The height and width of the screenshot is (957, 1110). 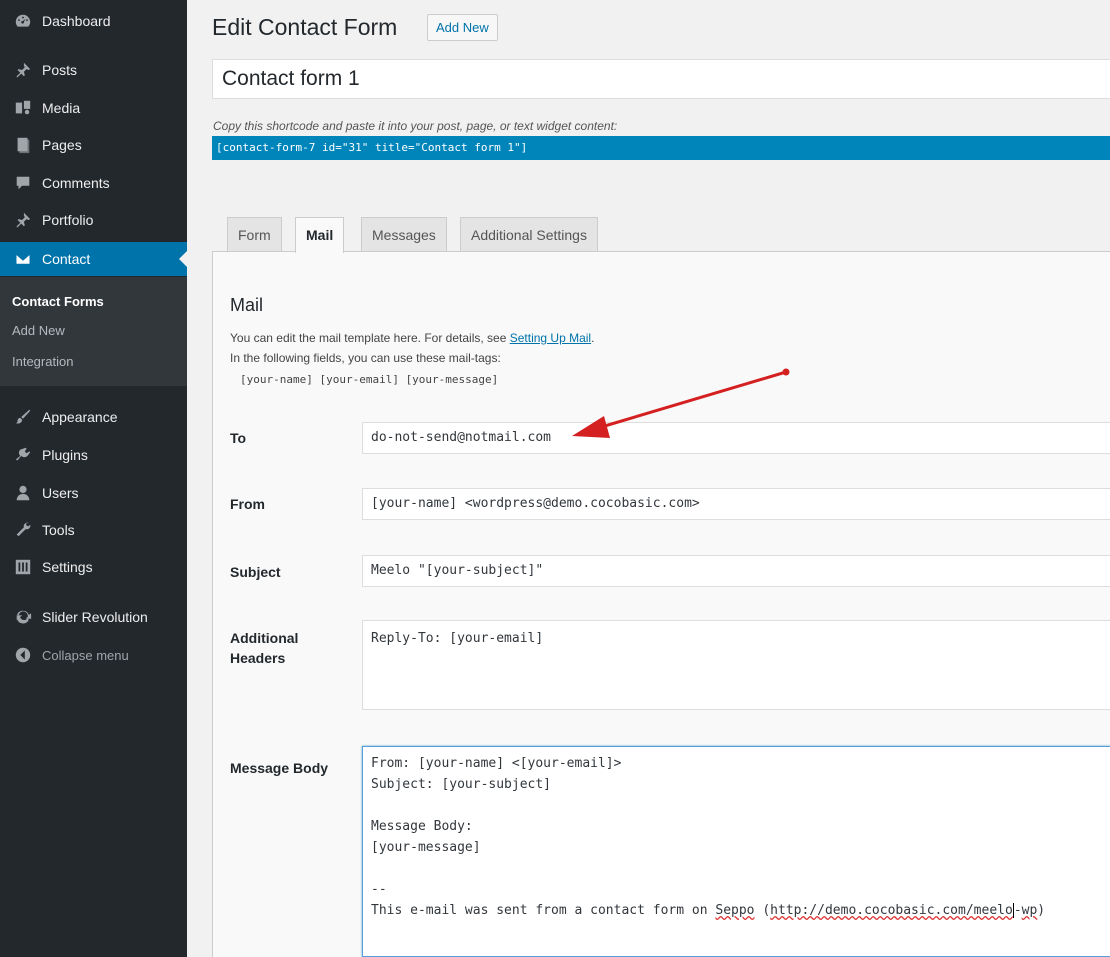 I want to click on mail-tags-list: [your-name] [your-email] [your-message], so click(x=369, y=379).